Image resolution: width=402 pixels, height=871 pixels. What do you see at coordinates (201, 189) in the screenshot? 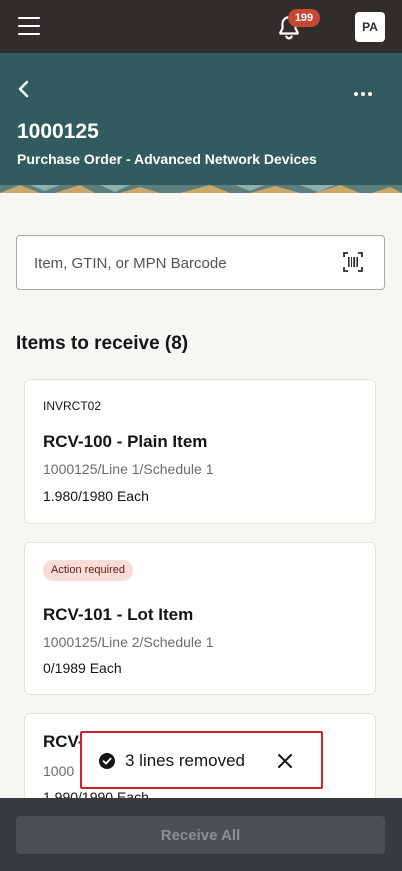
I see `header-decorative-pattern` at bounding box center [201, 189].